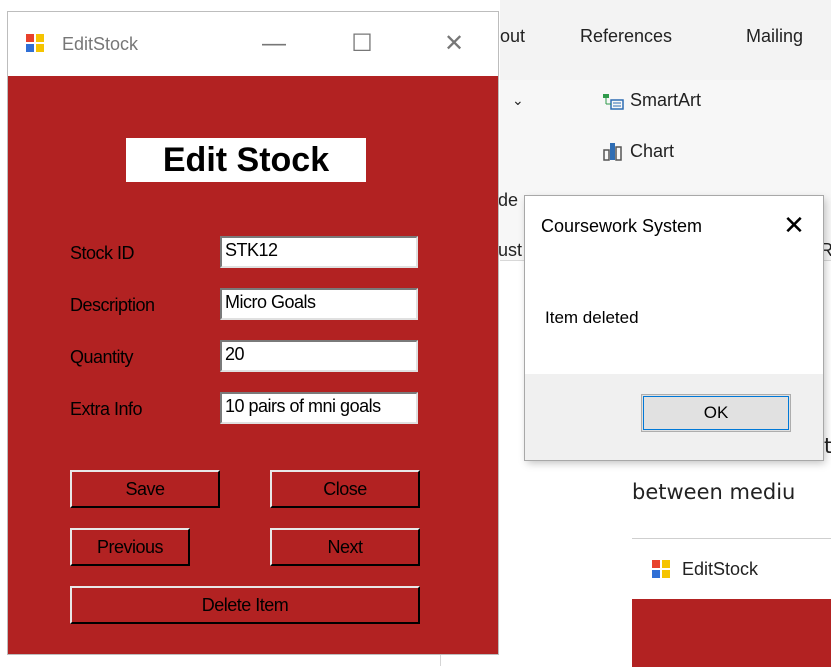 The image size is (831, 667). What do you see at coordinates (345, 489) in the screenshot?
I see `close-form-button: Close` at bounding box center [345, 489].